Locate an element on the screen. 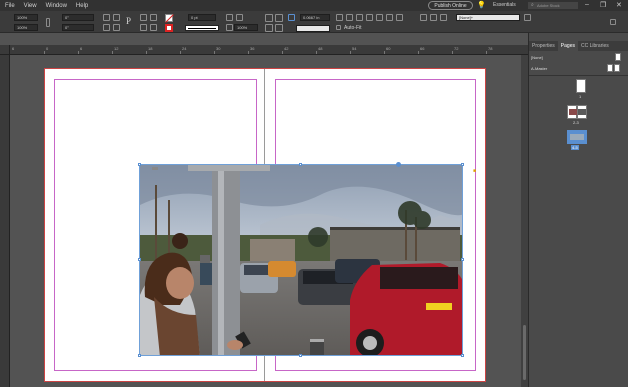 Image resolution: width=628 pixels, height=387 pixels. spacing-field: 0.0667 in is located at coordinates (315, 17).